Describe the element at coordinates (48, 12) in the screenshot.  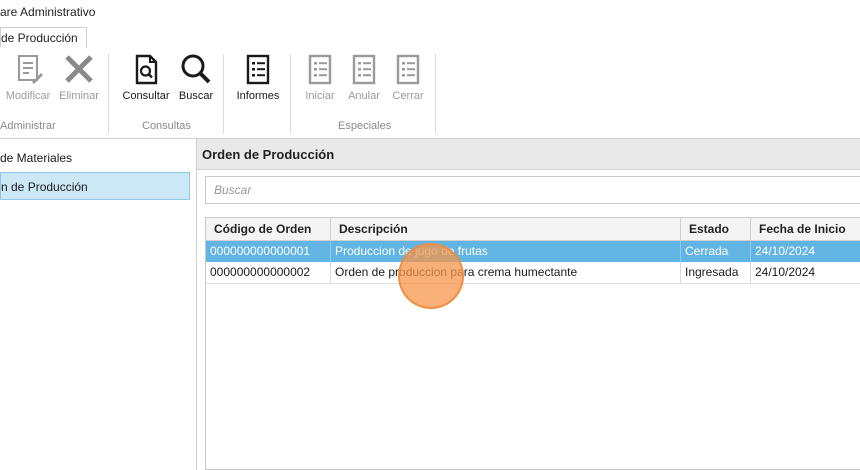
I see `window-title: are Administrativo` at that location.